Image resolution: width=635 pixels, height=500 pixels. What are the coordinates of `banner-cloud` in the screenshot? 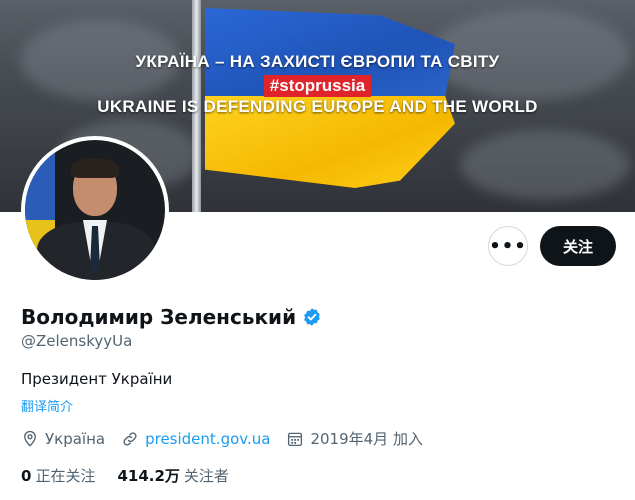 It's located at (545, 165).